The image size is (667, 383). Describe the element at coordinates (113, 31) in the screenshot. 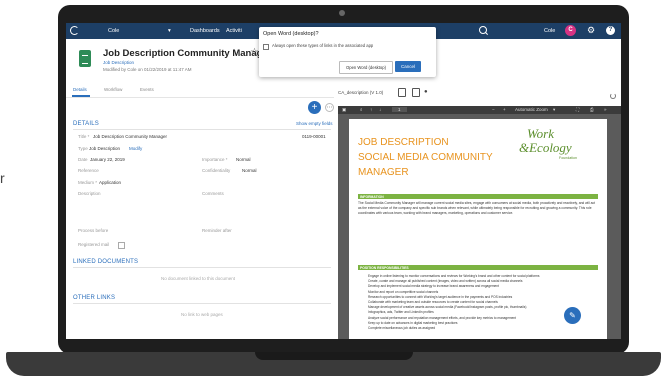

I see `nav-user-menu: Cole` at that location.